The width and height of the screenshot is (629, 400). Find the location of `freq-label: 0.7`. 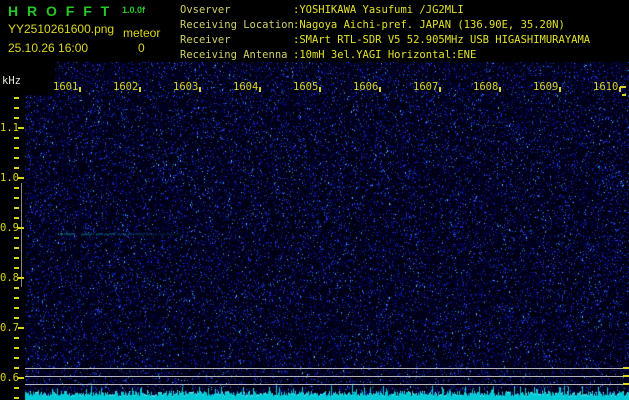

freq-label: 0.7 is located at coordinates (9, 328).